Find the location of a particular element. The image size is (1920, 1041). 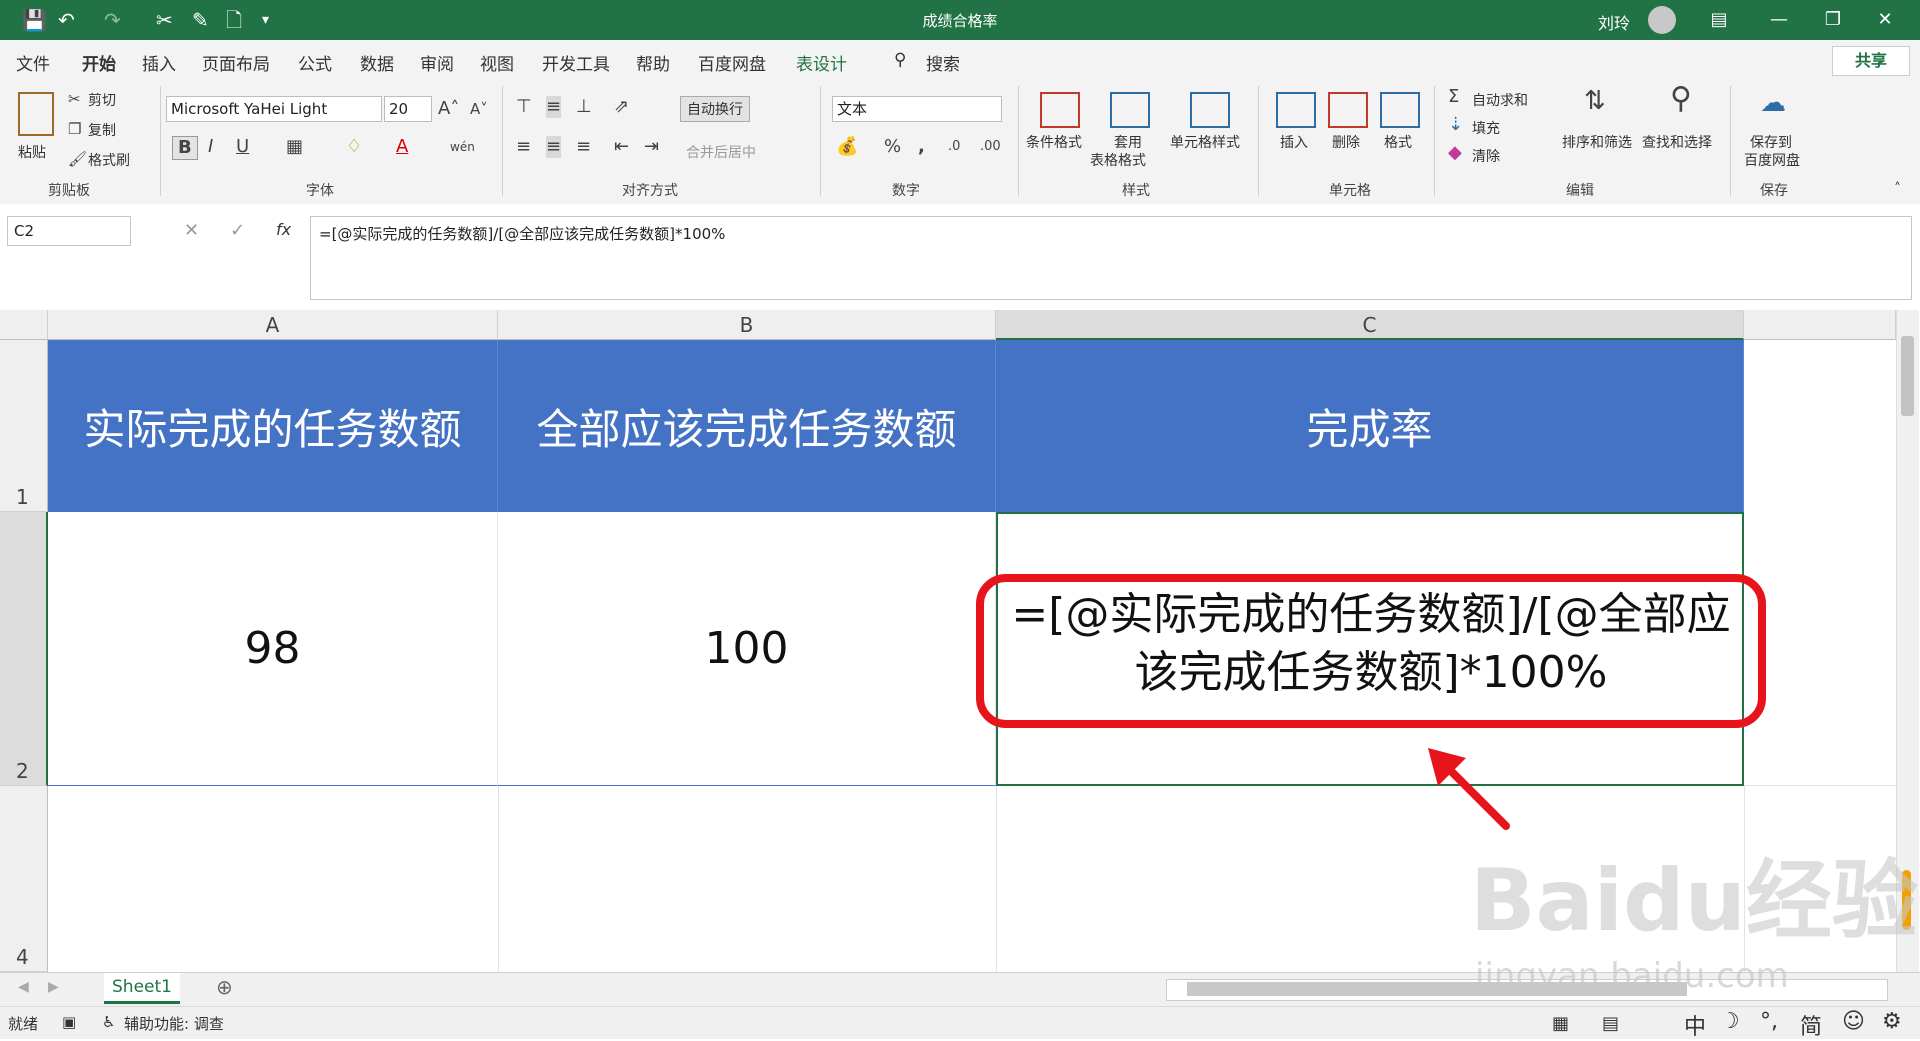

delete-cells-icon is located at coordinates (1348, 110).